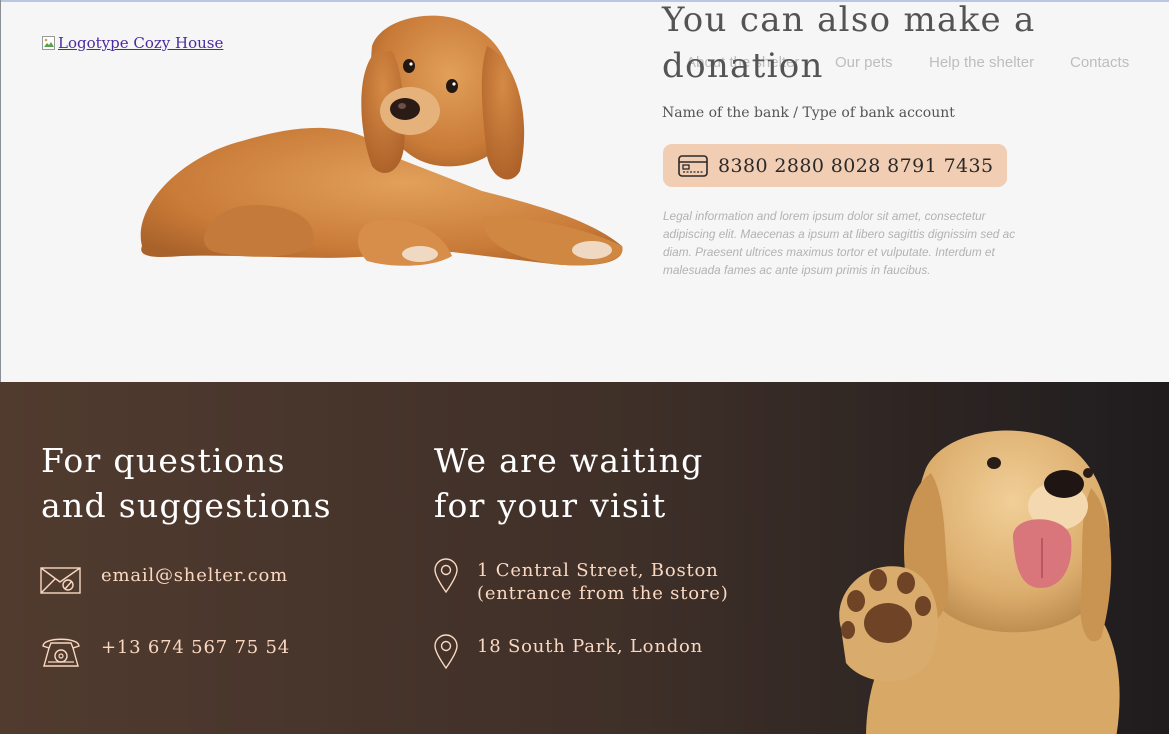 The image size is (1169, 734). I want to click on bank-label: Name of the bank / Type of bank account, so click(808, 113).